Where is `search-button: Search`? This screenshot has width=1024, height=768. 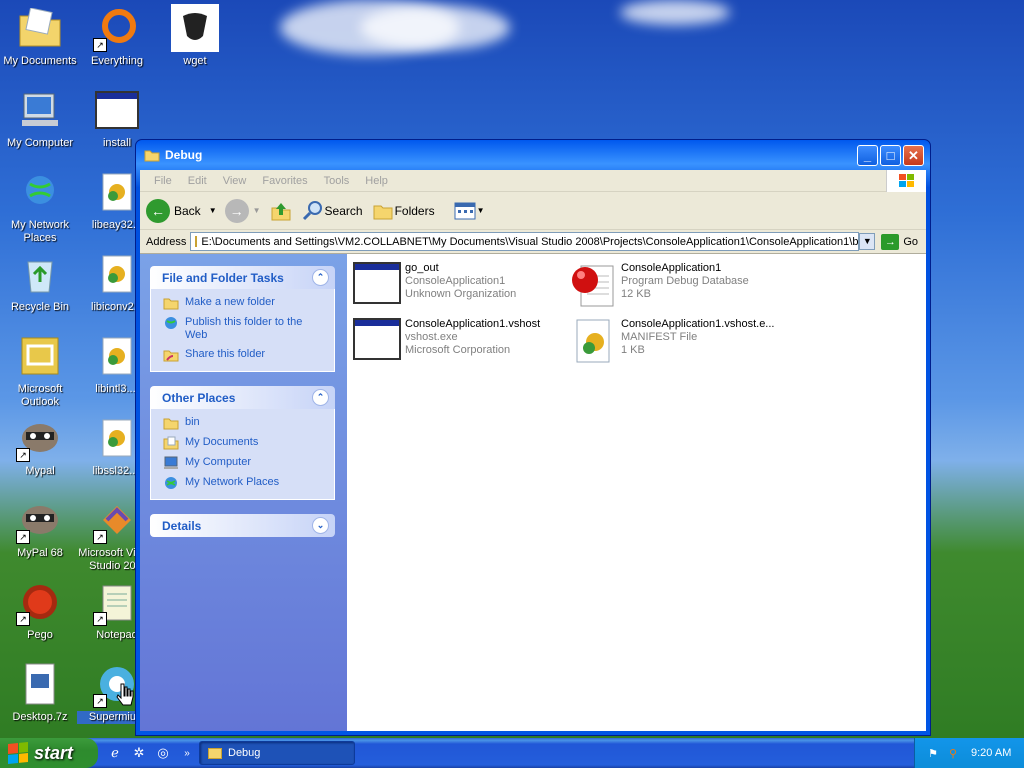 search-button: Search is located at coordinates (332, 211).